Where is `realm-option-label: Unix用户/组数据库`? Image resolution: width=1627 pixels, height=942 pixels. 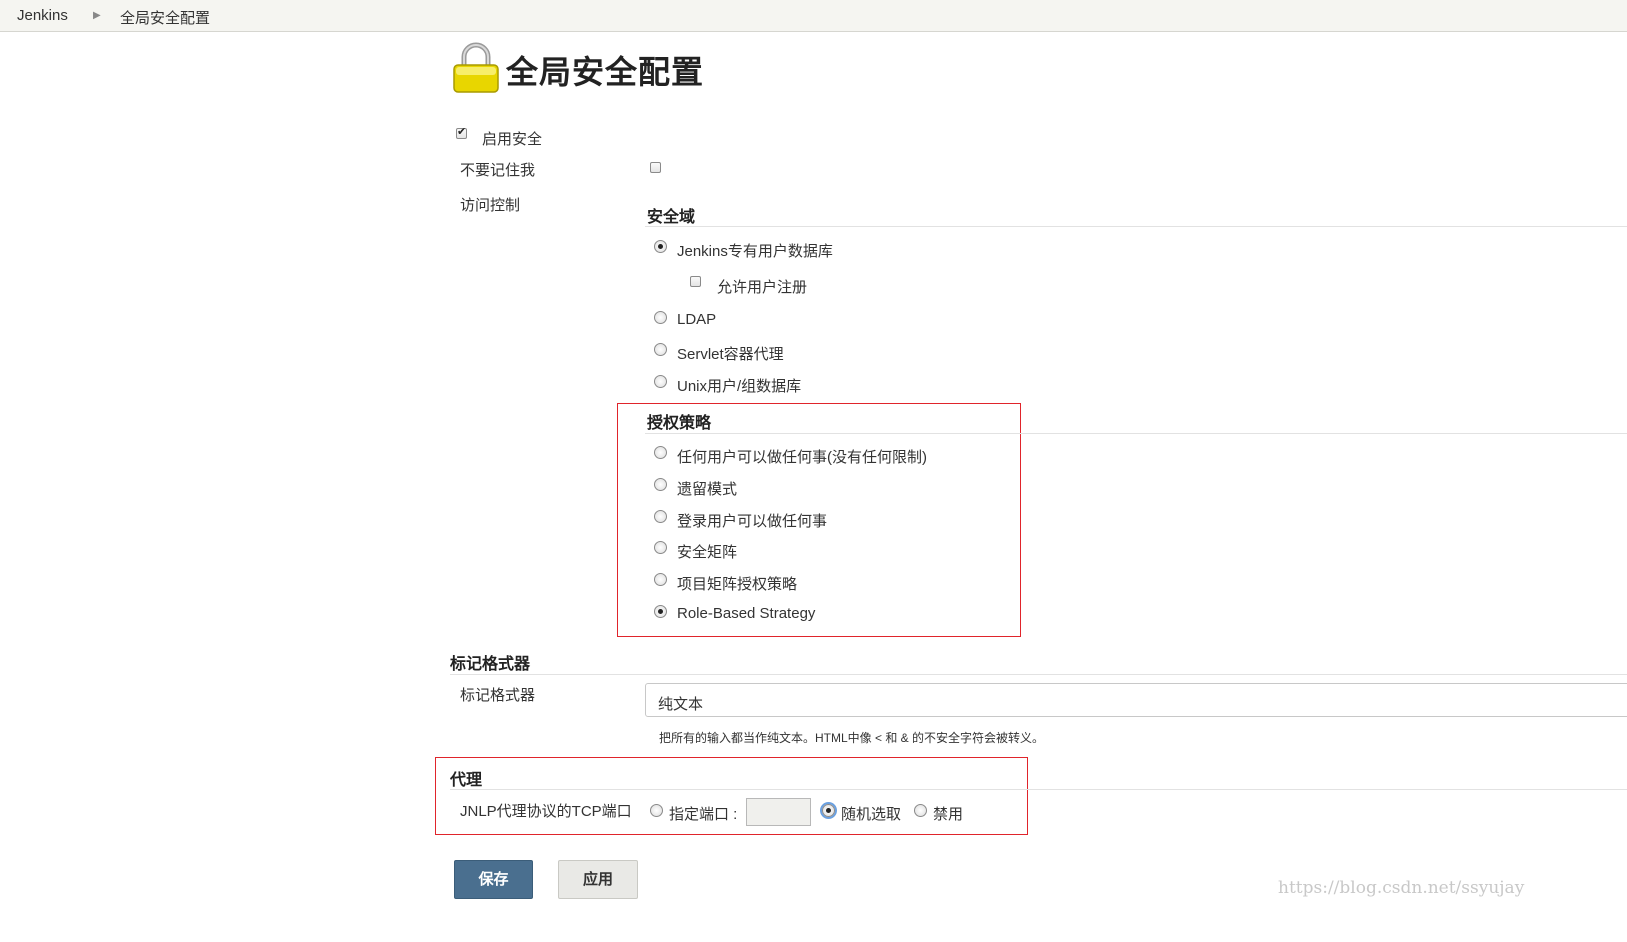
realm-option-label: Unix用户/组数据库 is located at coordinates (739, 386).